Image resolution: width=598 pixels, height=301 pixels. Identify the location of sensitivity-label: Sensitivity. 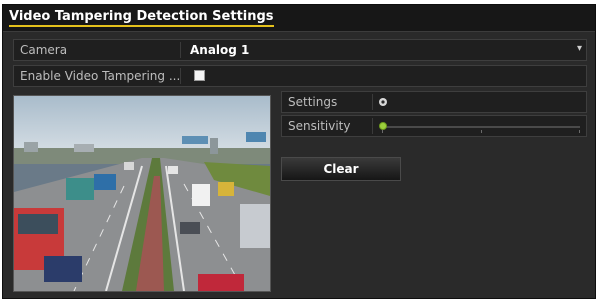
(319, 126).